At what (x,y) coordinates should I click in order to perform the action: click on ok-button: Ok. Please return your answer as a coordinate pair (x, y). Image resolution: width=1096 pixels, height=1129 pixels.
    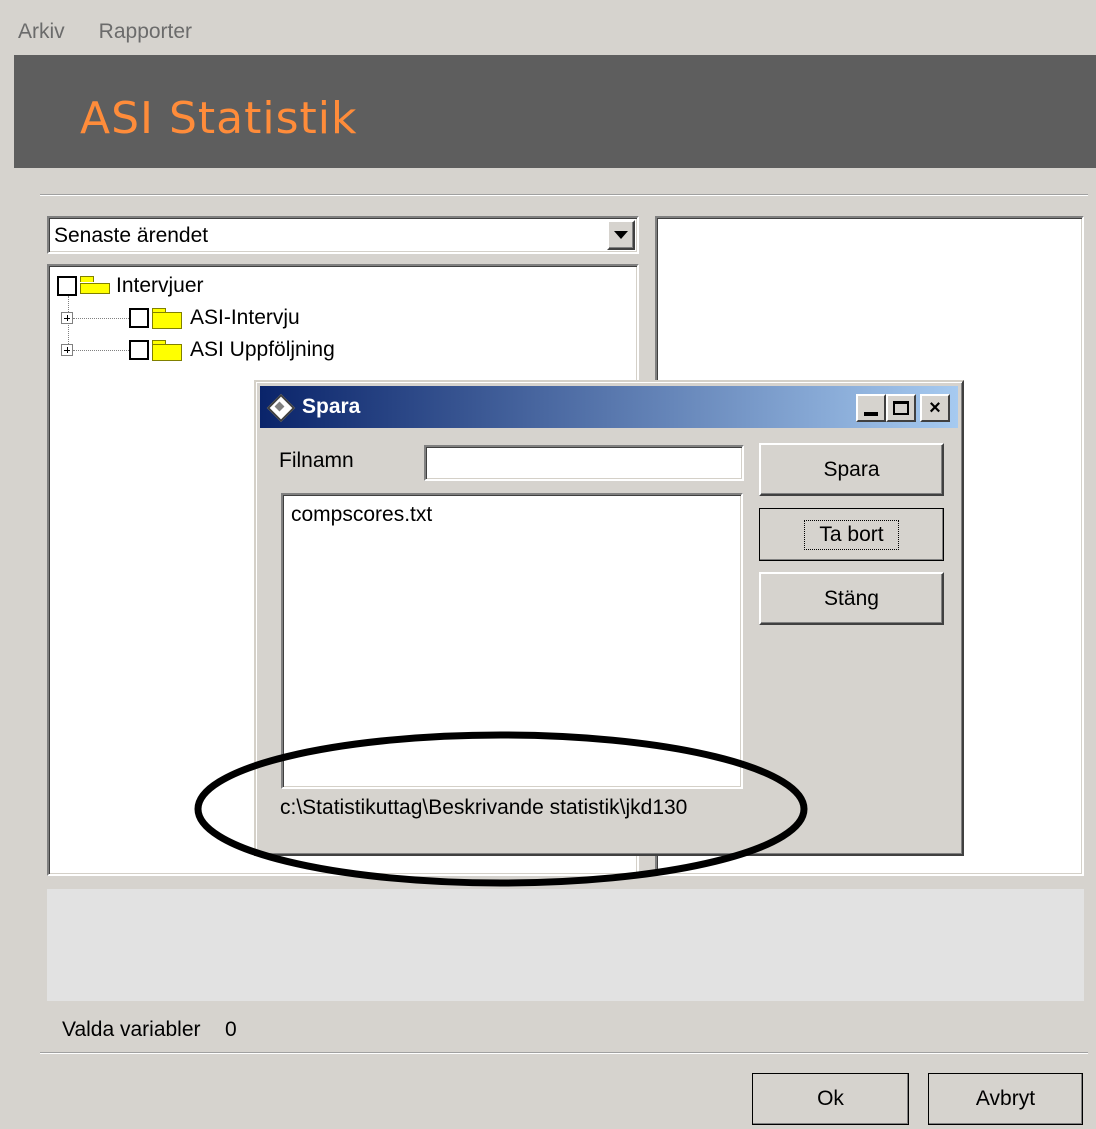
    Looking at the image, I should click on (830, 1099).